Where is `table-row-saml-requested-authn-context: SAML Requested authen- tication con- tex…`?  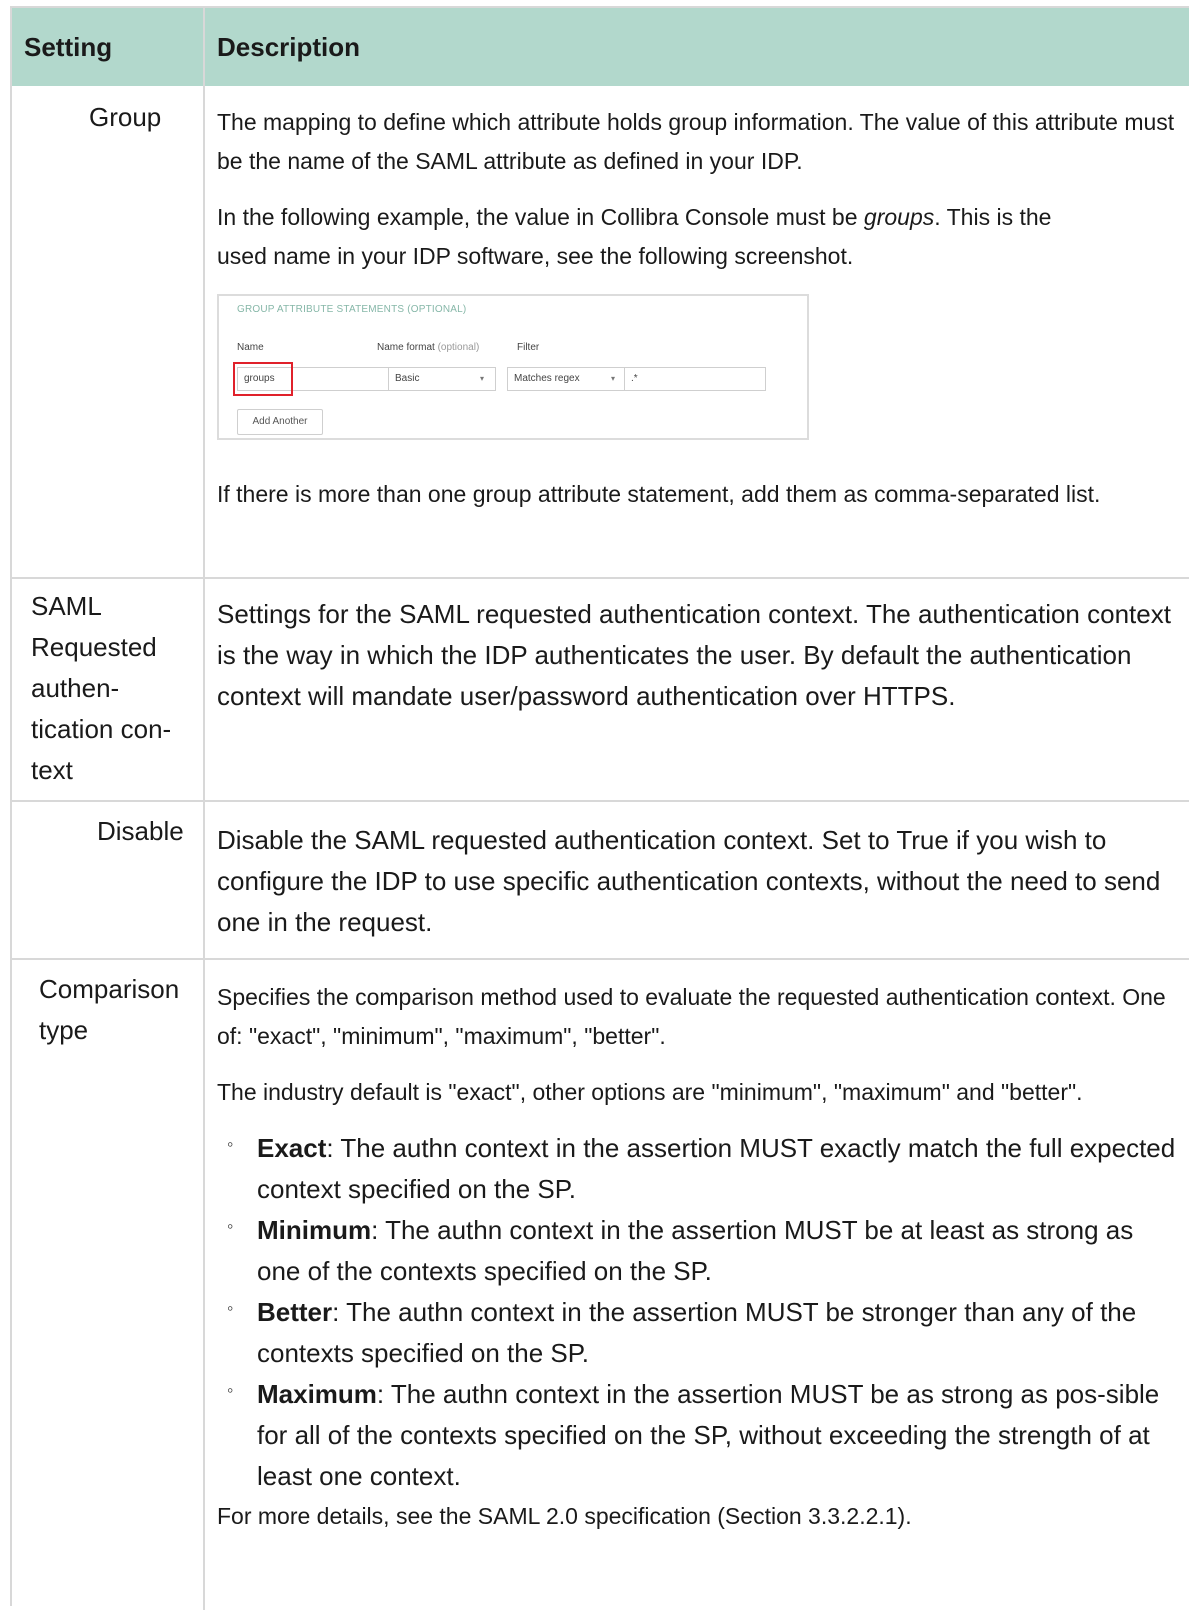 table-row-saml-requested-authn-context: SAML Requested authen- tication con- tex… is located at coordinates (600, 690).